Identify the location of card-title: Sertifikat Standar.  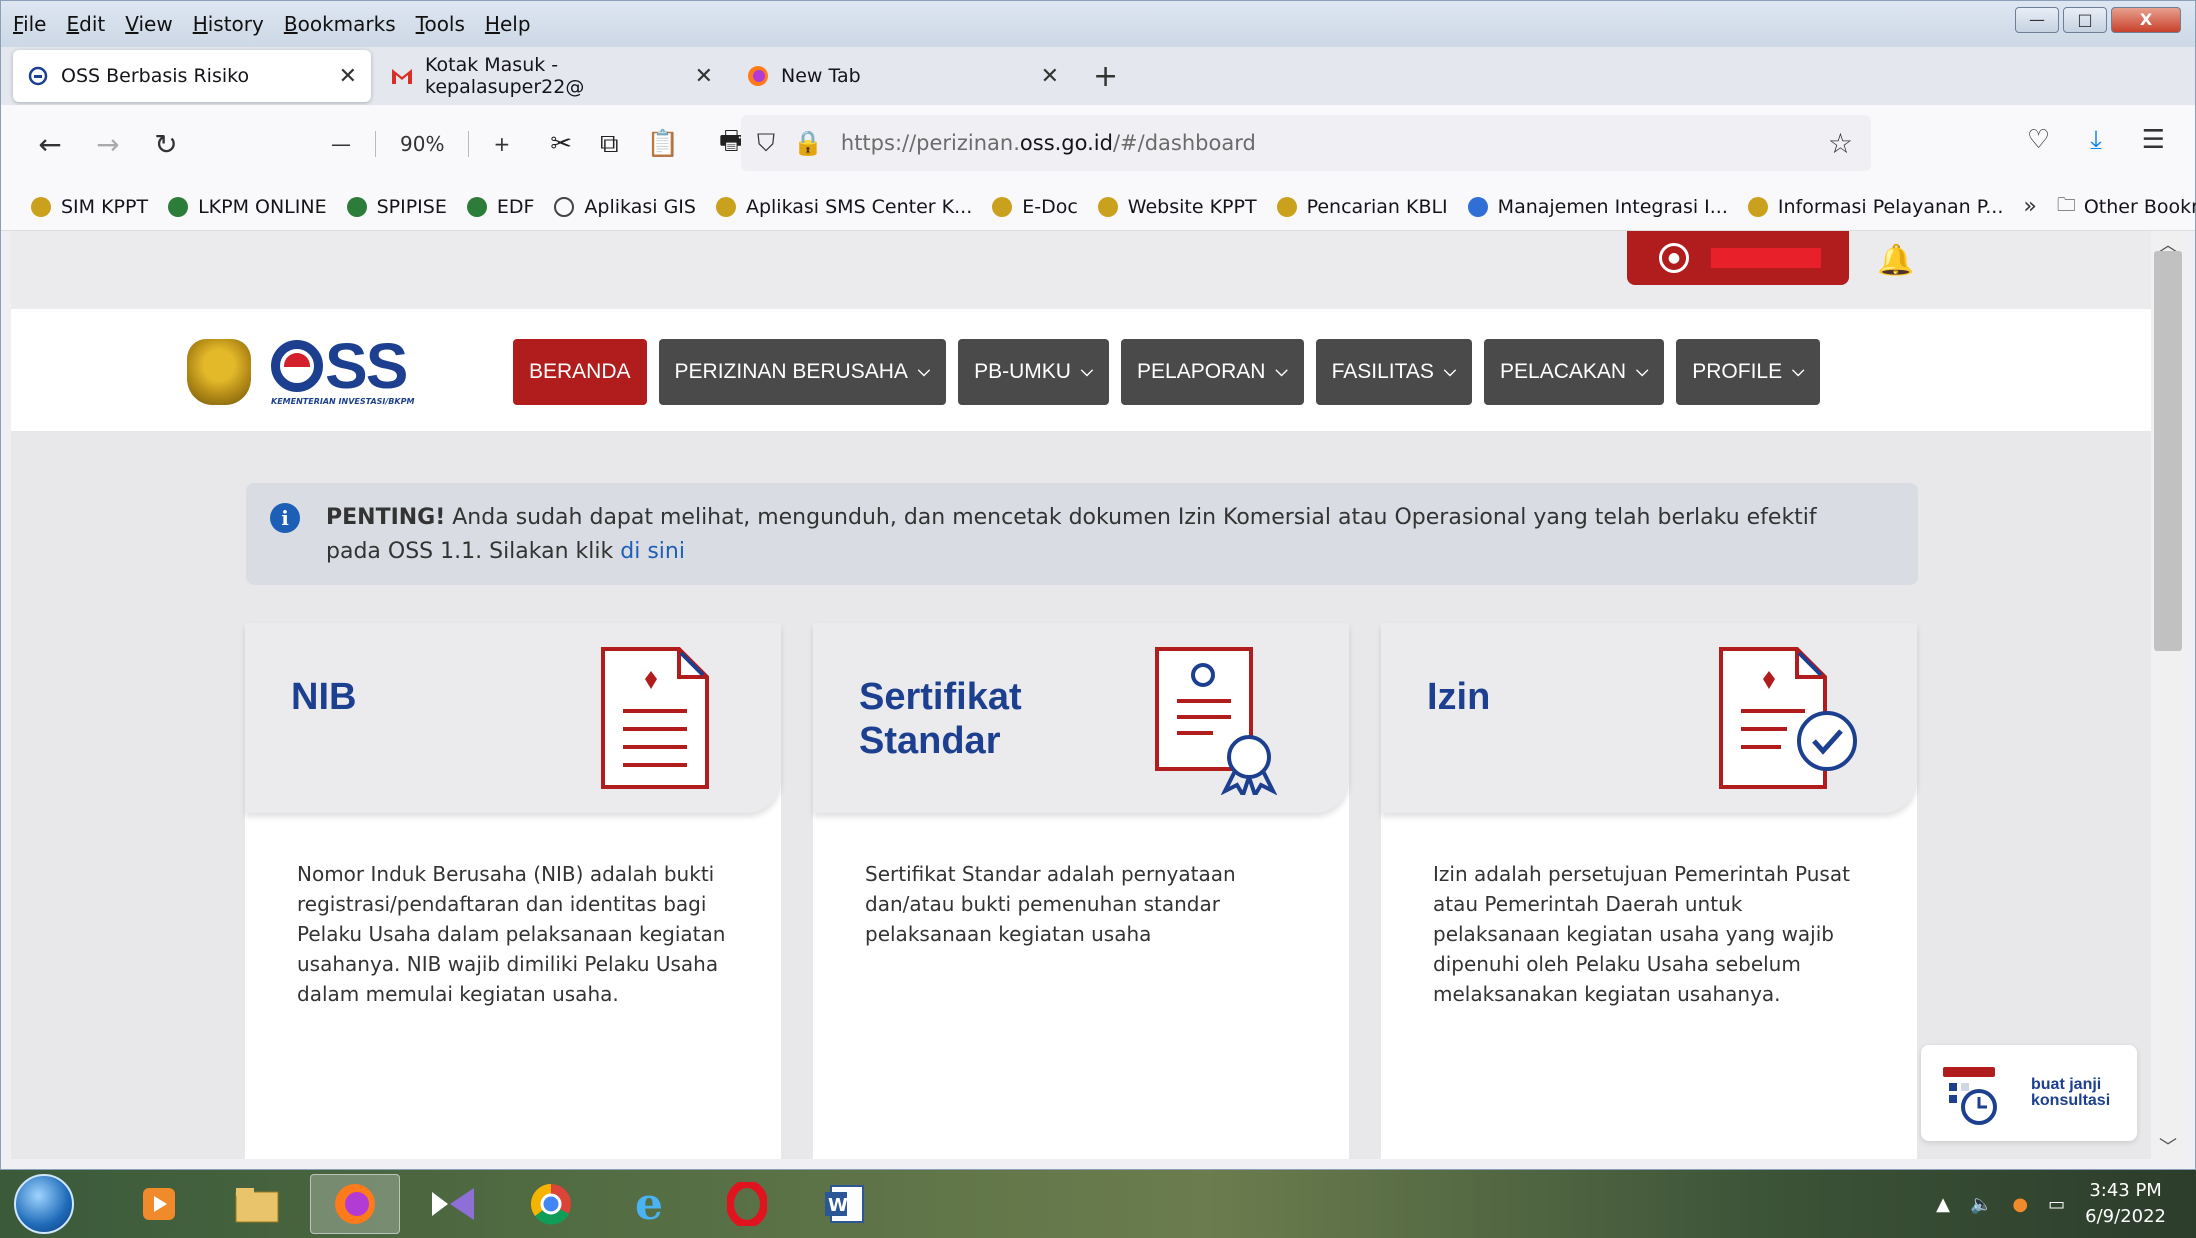
(940, 719).